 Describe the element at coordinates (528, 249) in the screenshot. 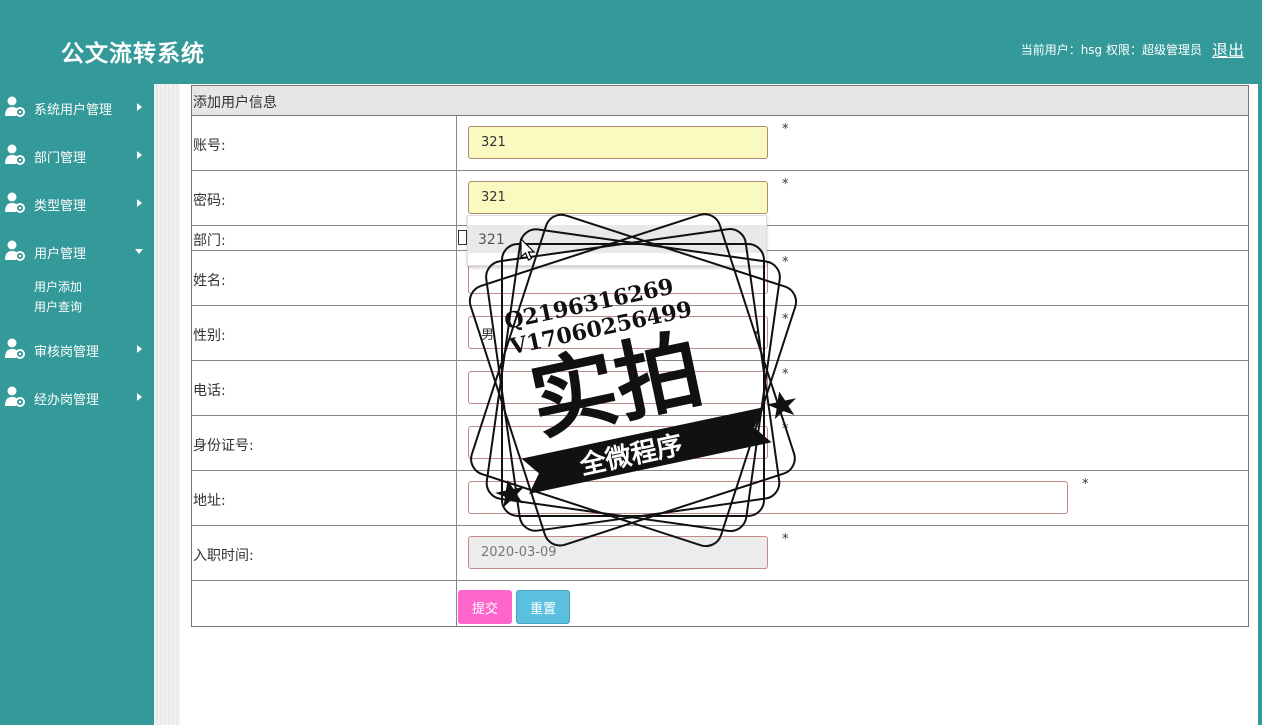

I see `mouse-cursor-icon` at that location.